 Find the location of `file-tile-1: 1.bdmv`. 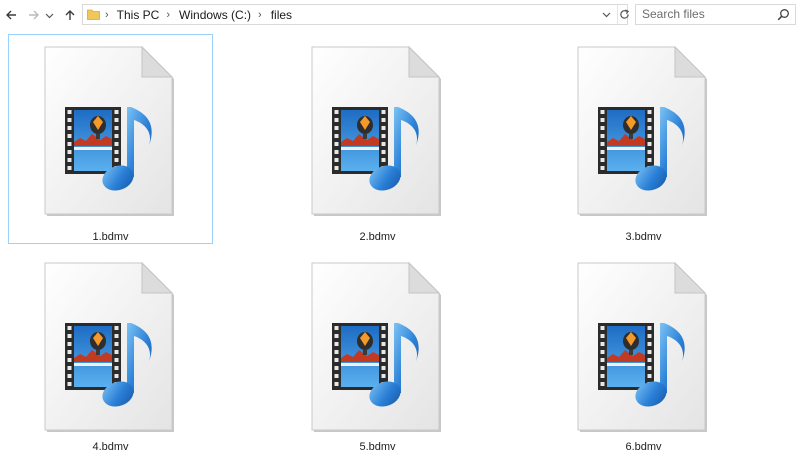

file-tile-1: 1.bdmv is located at coordinates (110, 139).